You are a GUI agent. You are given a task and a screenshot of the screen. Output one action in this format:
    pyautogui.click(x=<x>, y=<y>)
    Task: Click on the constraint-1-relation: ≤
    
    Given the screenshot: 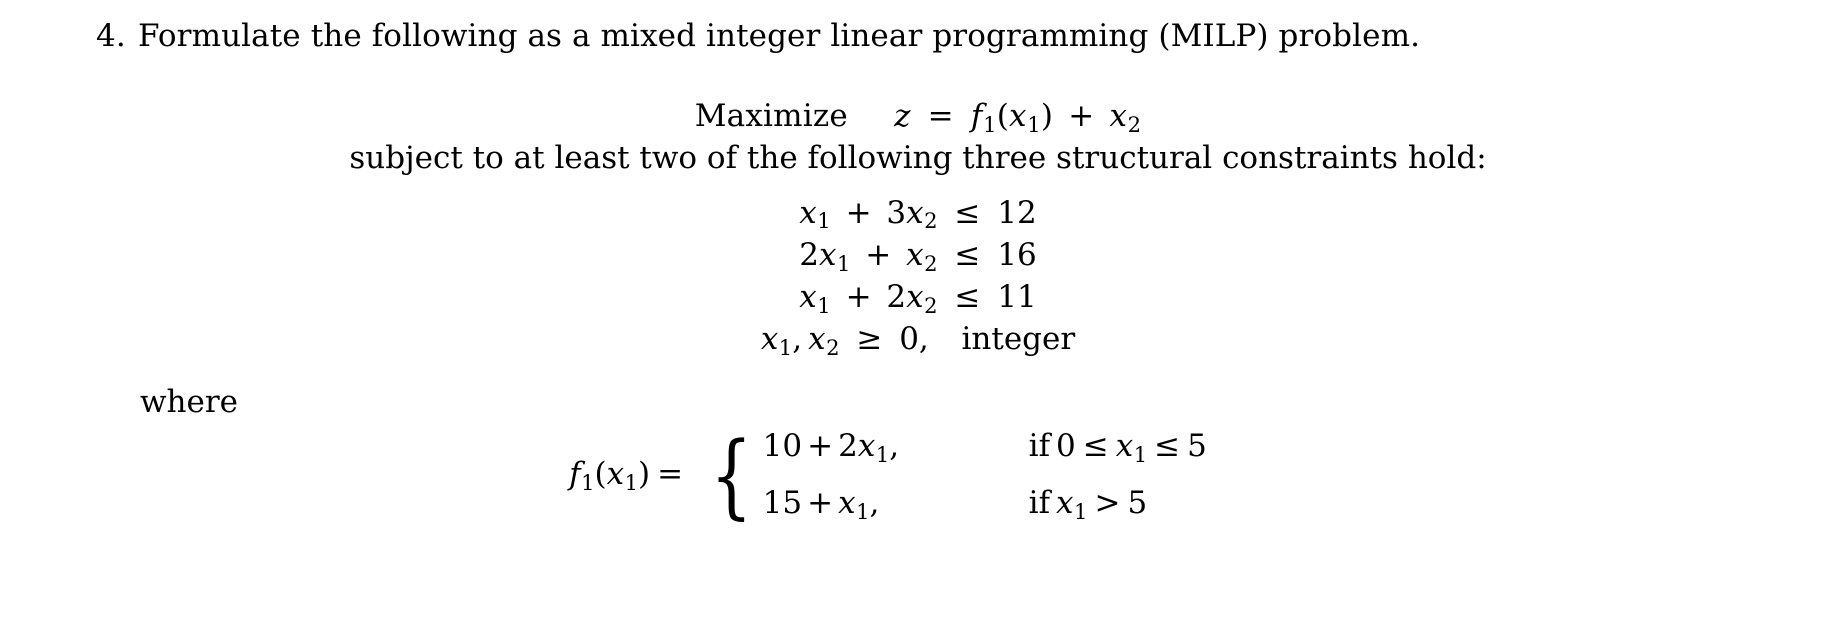 What is the action you would take?
    pyautogui.click(x=967, y=212)
    